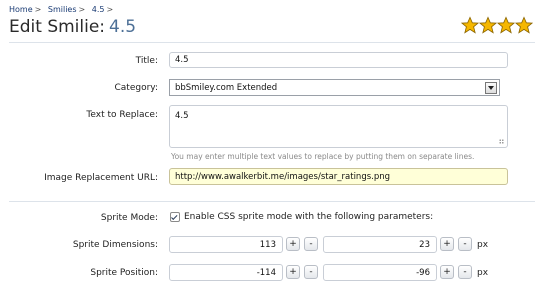 This screenshot has height=300, width=544. Describe the element at coordinates (123, 27) in the screenshot. I see `page-title-value: 4.5` at that location.